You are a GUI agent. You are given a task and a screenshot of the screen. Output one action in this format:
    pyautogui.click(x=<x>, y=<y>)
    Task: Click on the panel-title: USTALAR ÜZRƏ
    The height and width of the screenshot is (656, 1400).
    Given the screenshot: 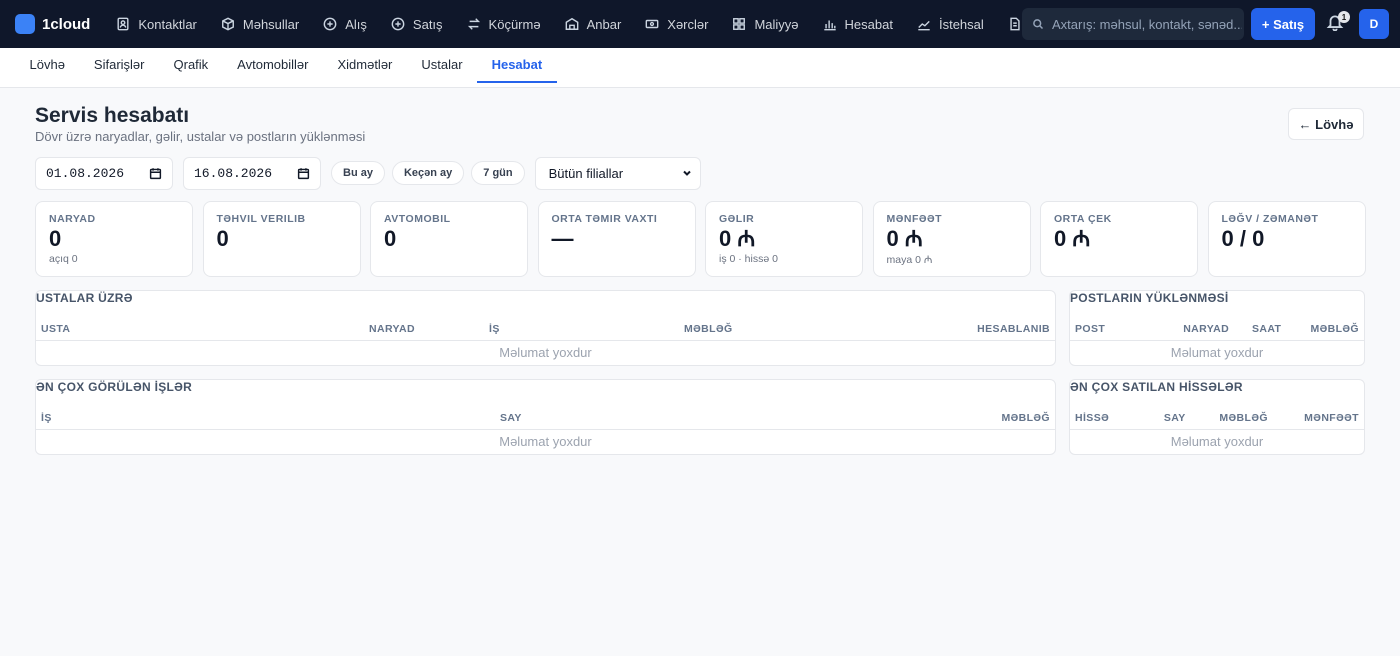 What is the action you would take?
    pyautogui.click(x=84, y=298)
    